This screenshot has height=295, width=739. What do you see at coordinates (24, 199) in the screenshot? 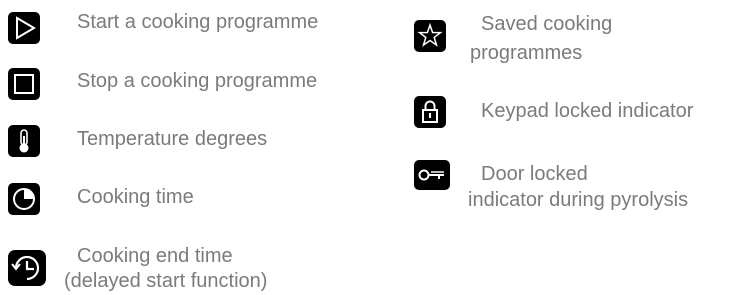
I see `timer-icon` at bounding box center [24, 199].